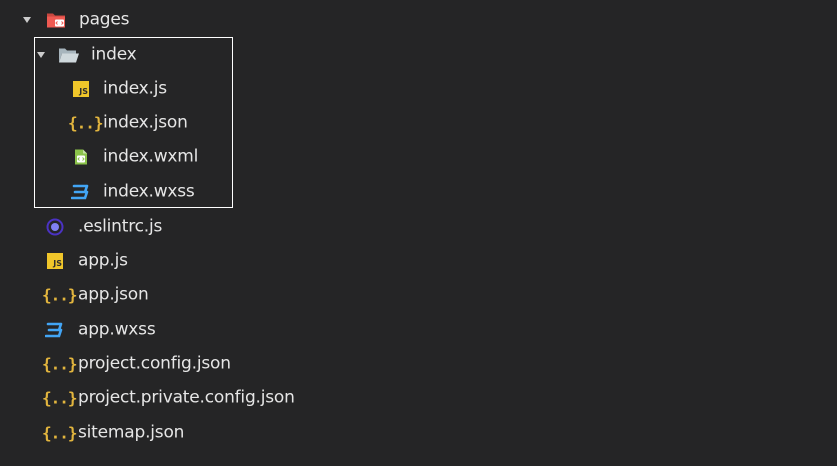 The image size is (837, 466). What do you see at coordinates (418, 261) in the screenshot?
I see `tree-item-file: JS app.js` at bounding box center [418, 261].